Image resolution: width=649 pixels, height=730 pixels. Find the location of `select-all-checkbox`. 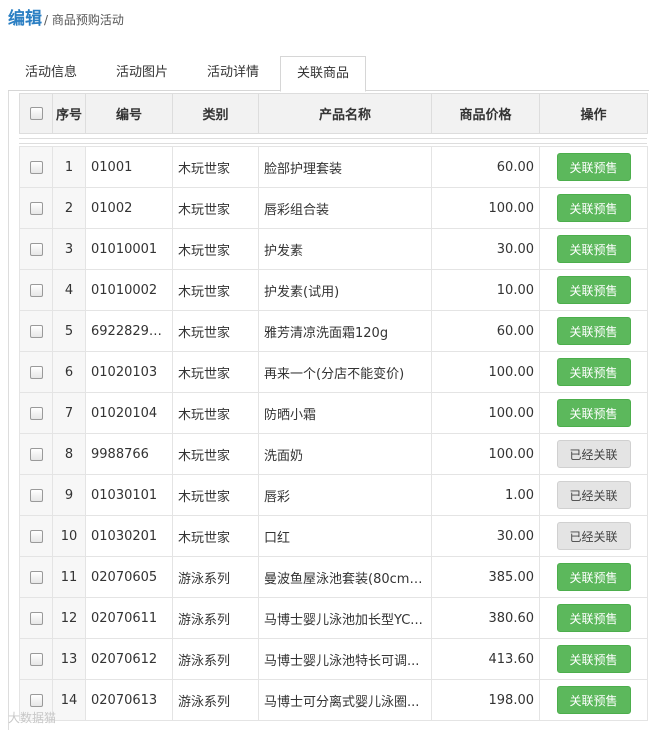

select-all-checkbox is located at coordinates (36, 113).